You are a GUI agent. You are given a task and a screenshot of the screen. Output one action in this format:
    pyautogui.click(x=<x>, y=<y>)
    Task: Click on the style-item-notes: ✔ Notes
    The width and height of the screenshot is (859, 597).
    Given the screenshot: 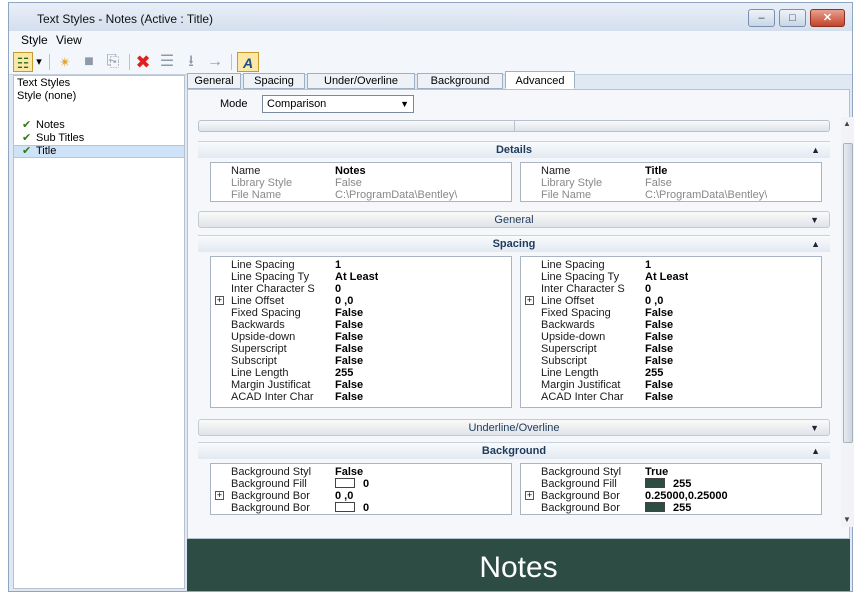 What is the action you would take?
    pyautogui.click(x=99, y=125)
    